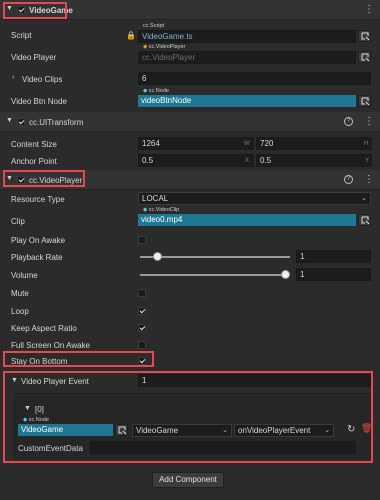 The width and height of the screenshot is (380, 500). What do you see at coordinates (142, 293) in the screenshot?
I see `mute-checkbox` at bounding box center [142, 293].